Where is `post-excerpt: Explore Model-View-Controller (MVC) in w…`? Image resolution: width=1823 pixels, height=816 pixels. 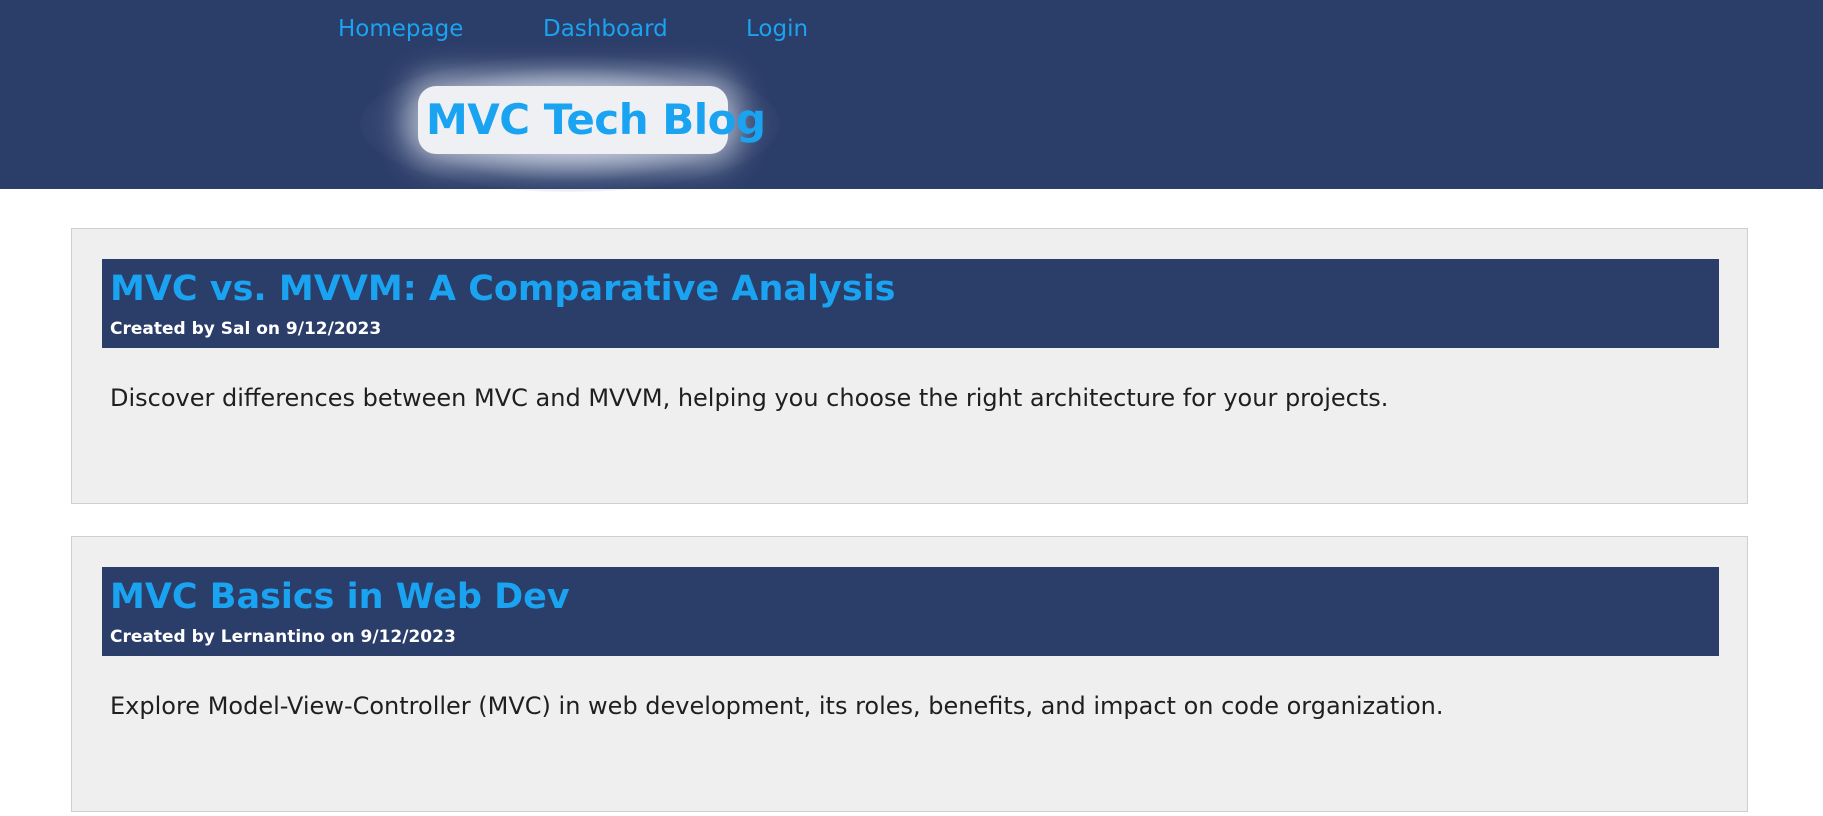 post-excerpt: Explore Model-View-Controller (MVC) in w… is located at coordinates (777, 706).